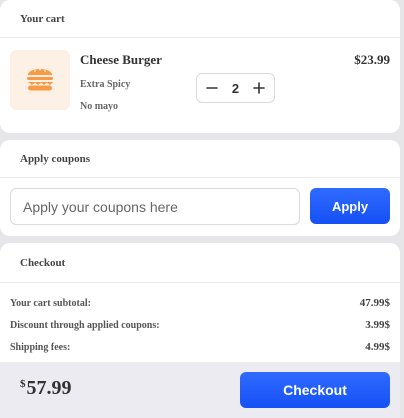 The width and height of the screenshot is (404, 418). Describe the element at coordinates (49, 388) in the screenshot. I see `total-value: 57.99` at that location.